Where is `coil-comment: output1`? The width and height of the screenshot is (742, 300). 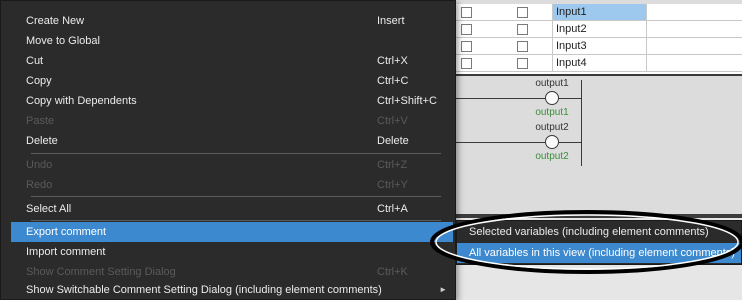
coil-comment: output1 is located at coordinates (552, 112).